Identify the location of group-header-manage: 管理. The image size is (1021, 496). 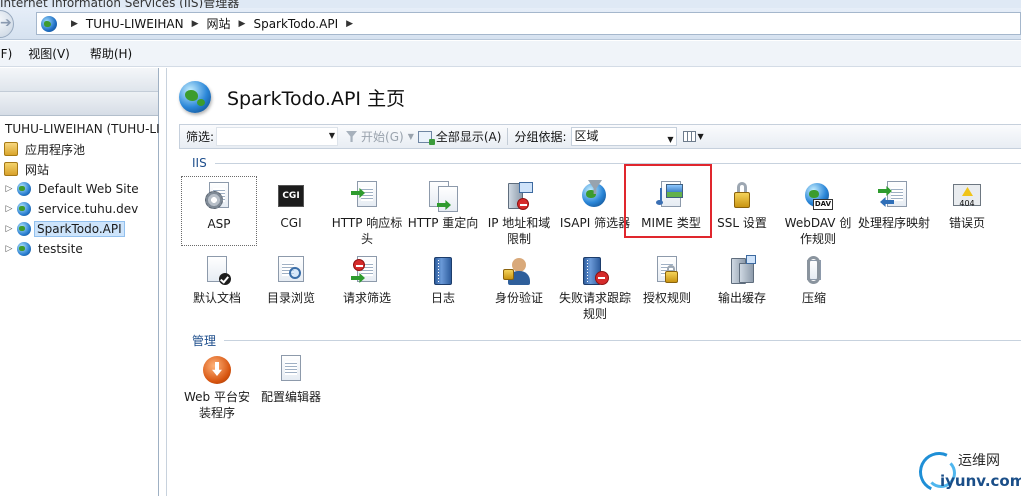
(606, 340).